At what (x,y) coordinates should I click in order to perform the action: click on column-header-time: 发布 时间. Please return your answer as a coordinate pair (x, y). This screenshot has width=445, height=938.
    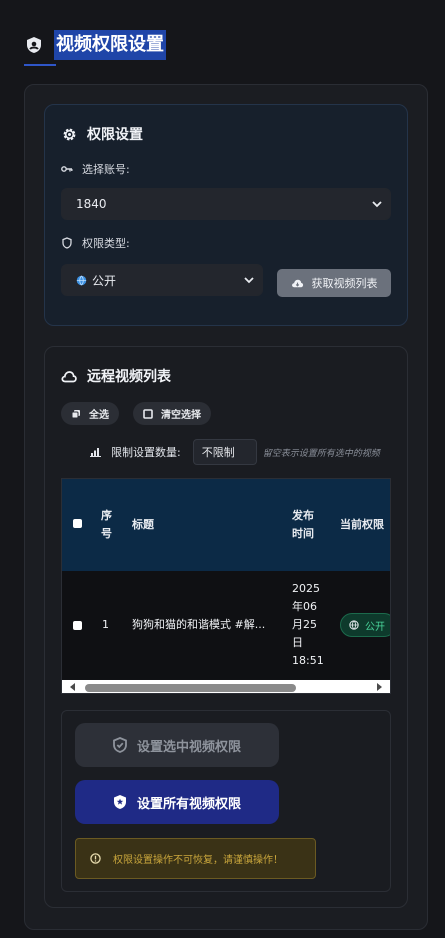
    Looking at the image, I should click on (303, 525).